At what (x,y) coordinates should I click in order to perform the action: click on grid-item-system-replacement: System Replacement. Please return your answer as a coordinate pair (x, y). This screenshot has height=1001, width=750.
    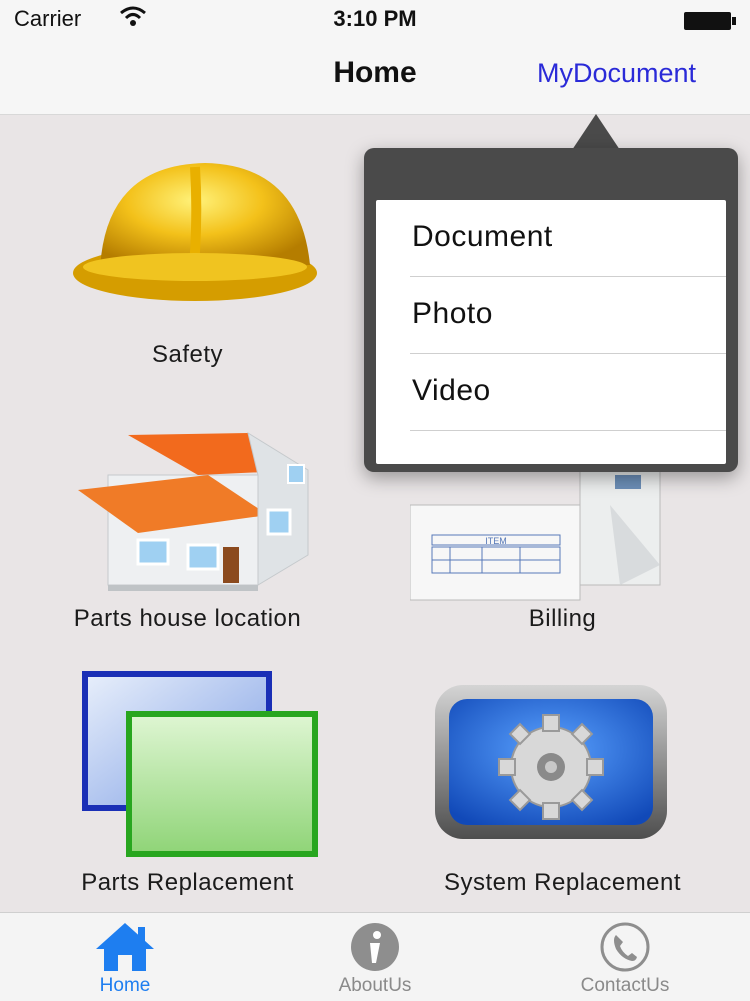
    Looking at the image, I should click on (562, 785).